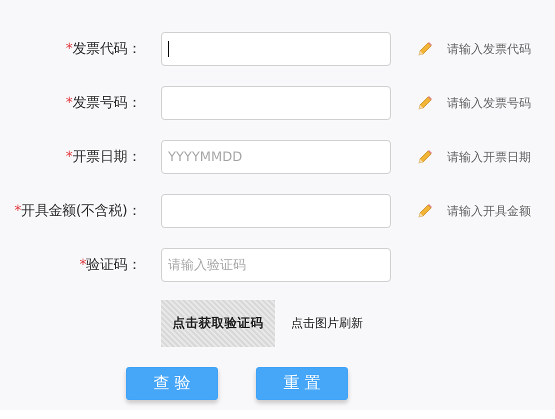  I want to click on field-label: *开具金额(不含税)：, so click(77, 211).